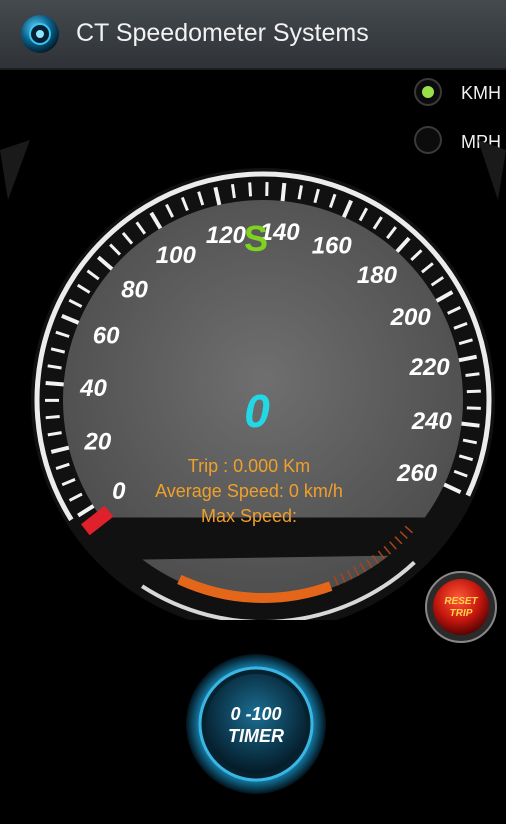 Image resolution: width=506 pixels, height=824 pixels. Describe the element at coordinates (106, 335) in the screenshot. I see `speed-label-60: 60` at that location.